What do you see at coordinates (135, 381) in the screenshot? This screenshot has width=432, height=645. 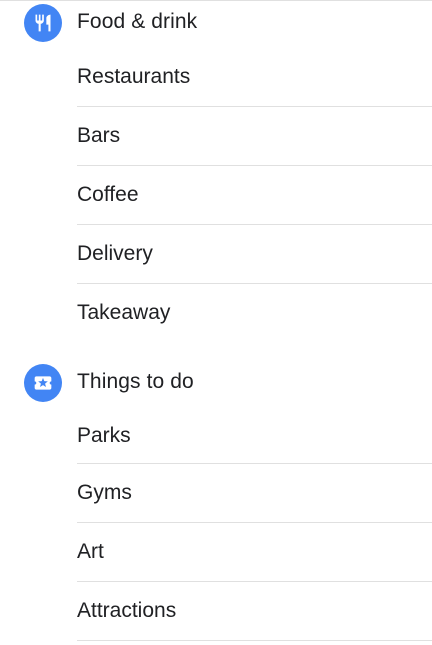 I see `things-to-do-title: Things to do` at bounding box center [135, 381].